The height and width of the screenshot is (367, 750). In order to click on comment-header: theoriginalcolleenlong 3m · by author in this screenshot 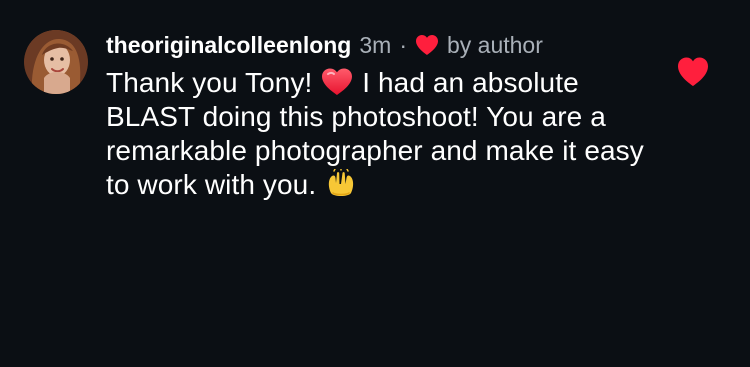, I will do `click(386, 45)`.